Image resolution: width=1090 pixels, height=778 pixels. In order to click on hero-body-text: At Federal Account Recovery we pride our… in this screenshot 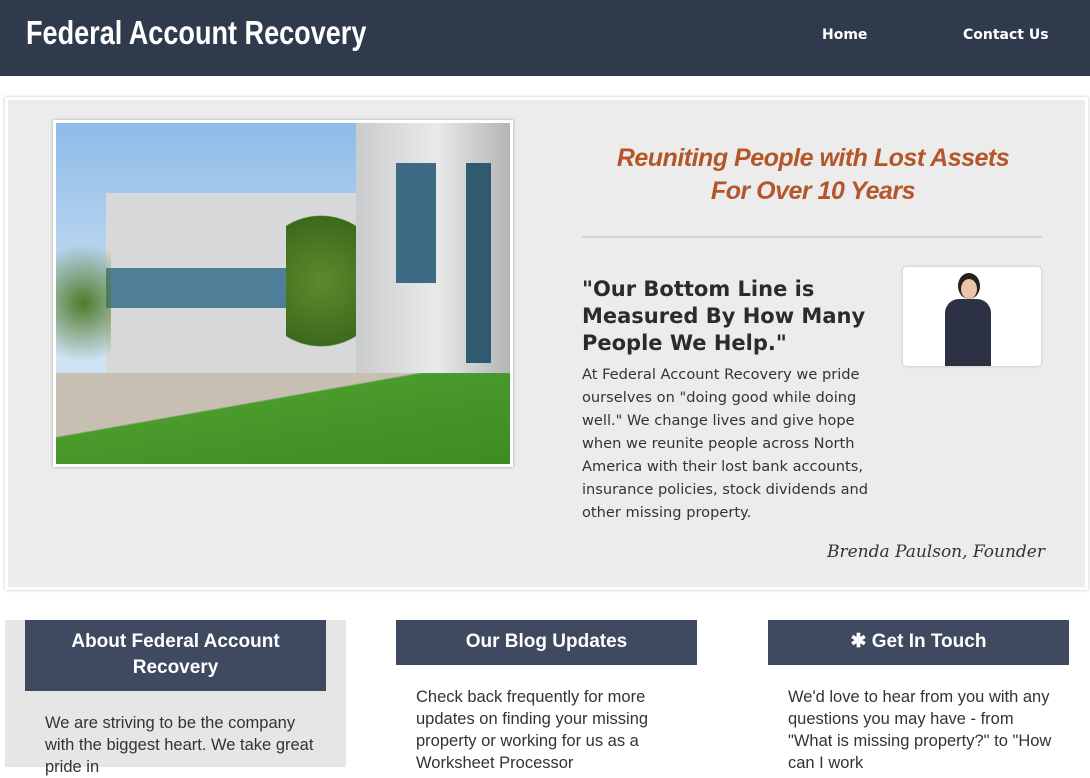, I will do `click(725, 443)`.